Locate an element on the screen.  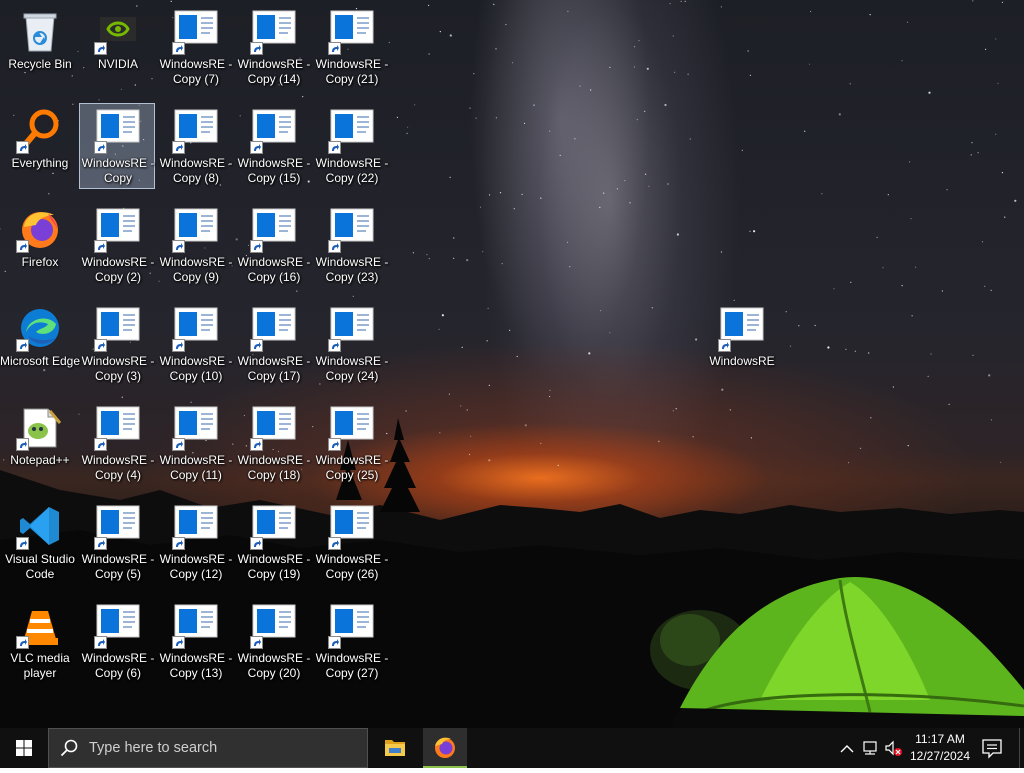
desktop-icon-windowsre: WindowsRE is located at coordinates (741, 344).